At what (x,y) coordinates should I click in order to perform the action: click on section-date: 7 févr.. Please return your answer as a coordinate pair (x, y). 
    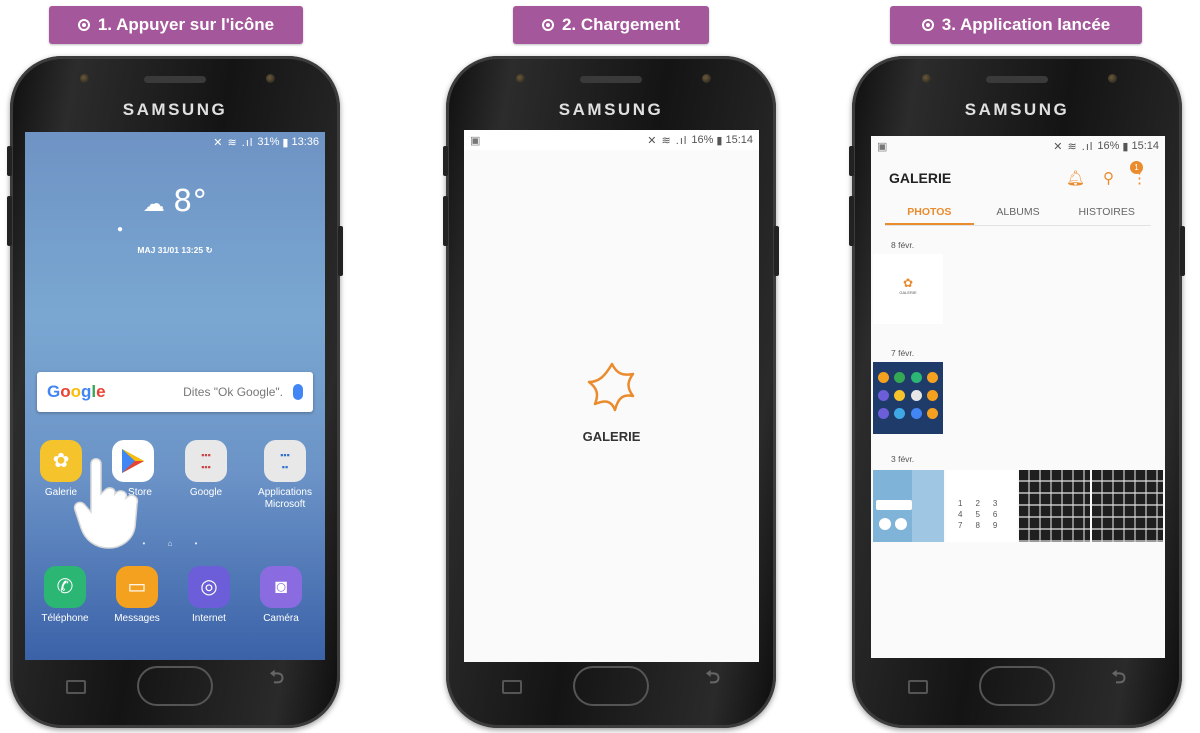
    Looking at the image, I should click on (903, 353).